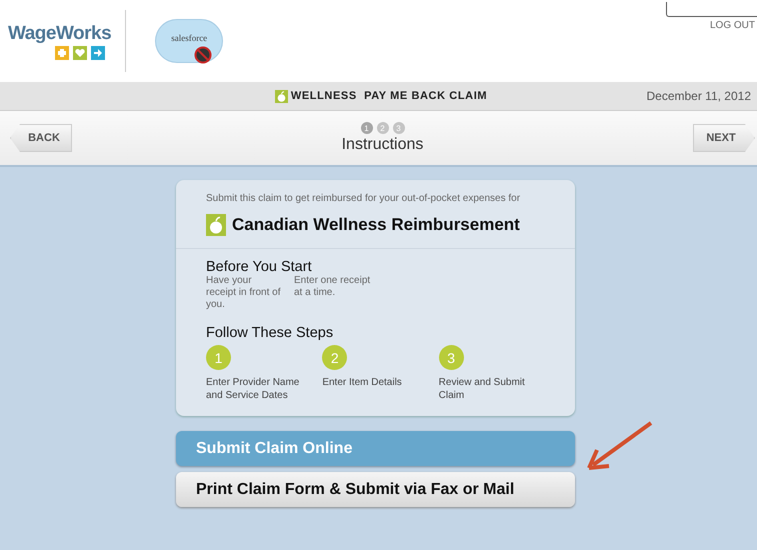 The width and height of the screenshot is (757, 550). I want to click on tip-text: Have your receipt in front of you., so click(244, 293).